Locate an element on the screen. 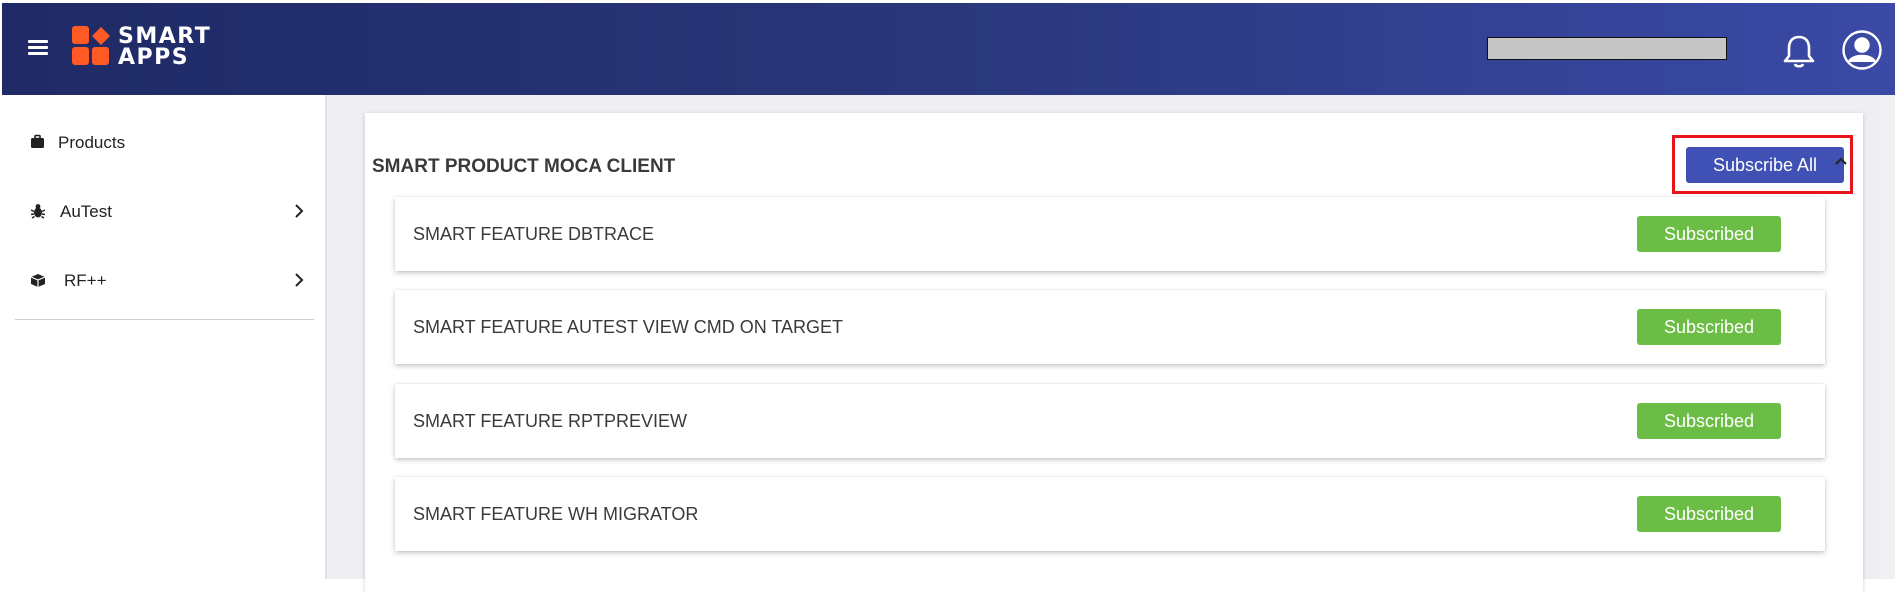  logo-text: SMART APPS is located at coordinates (164, 48).